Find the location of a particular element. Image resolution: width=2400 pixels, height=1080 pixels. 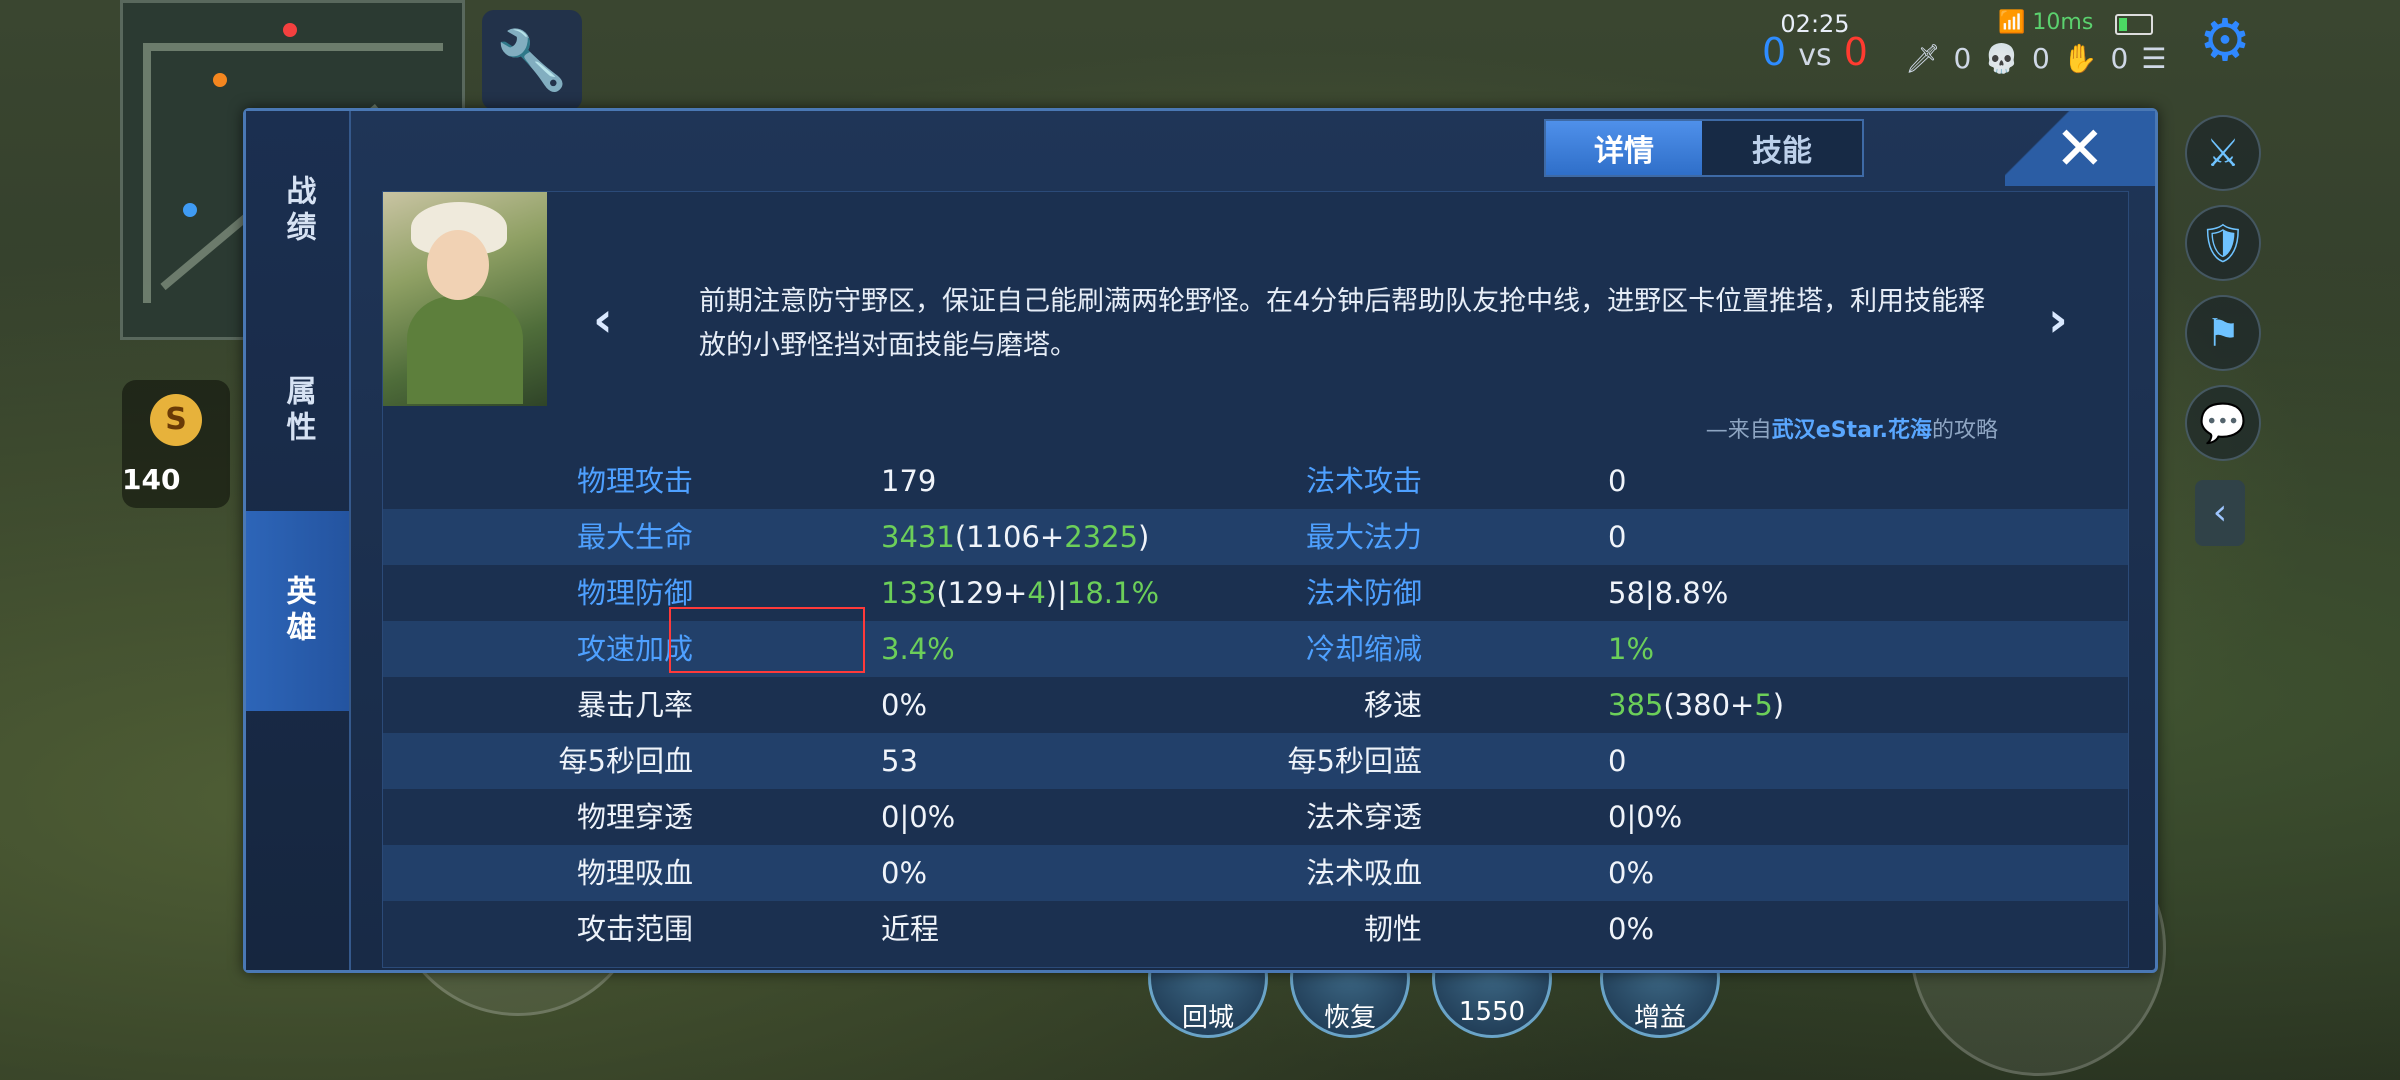

highlight-box is located at coordinates (767, 640).